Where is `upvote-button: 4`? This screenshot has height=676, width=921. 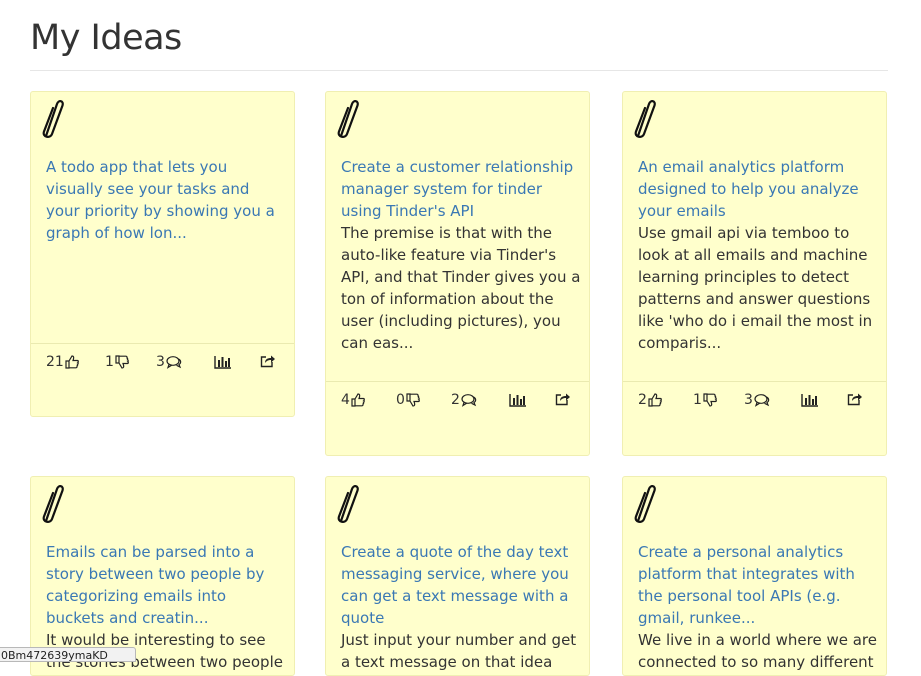 upvote-button: 4 is located at coordinates (353, 400).